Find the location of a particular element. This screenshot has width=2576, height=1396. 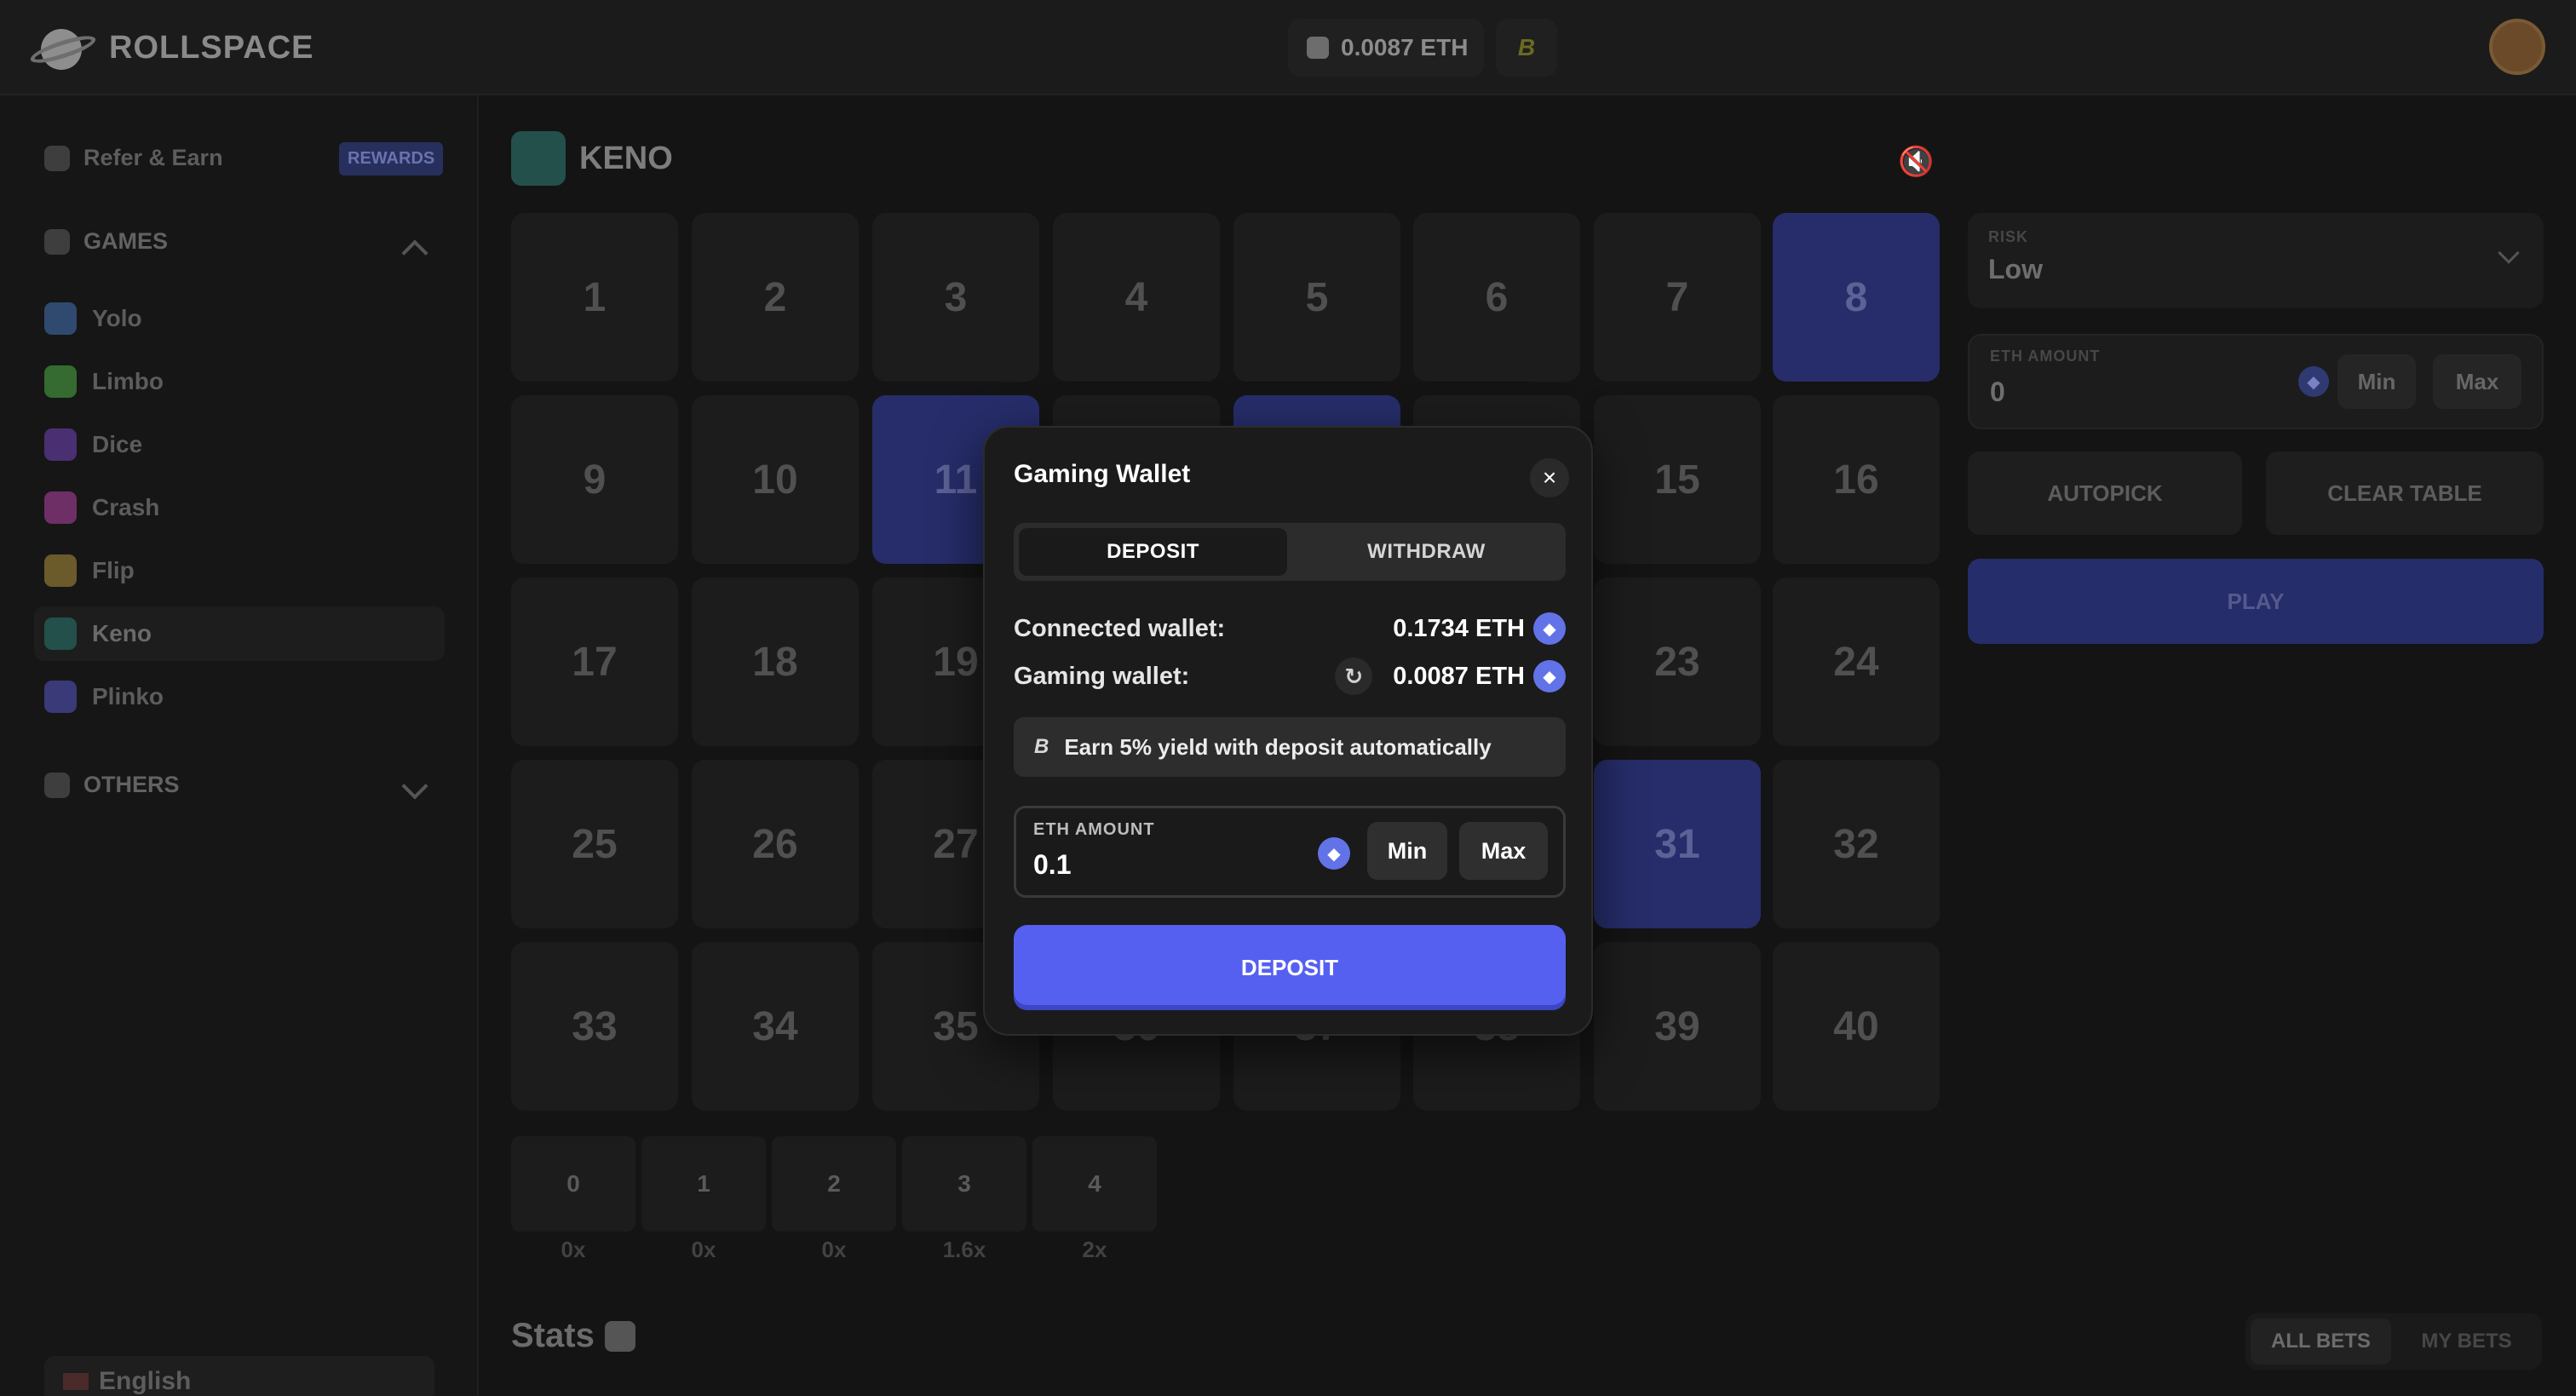

keno-cell: 25 is located at coordinates (594, 844).